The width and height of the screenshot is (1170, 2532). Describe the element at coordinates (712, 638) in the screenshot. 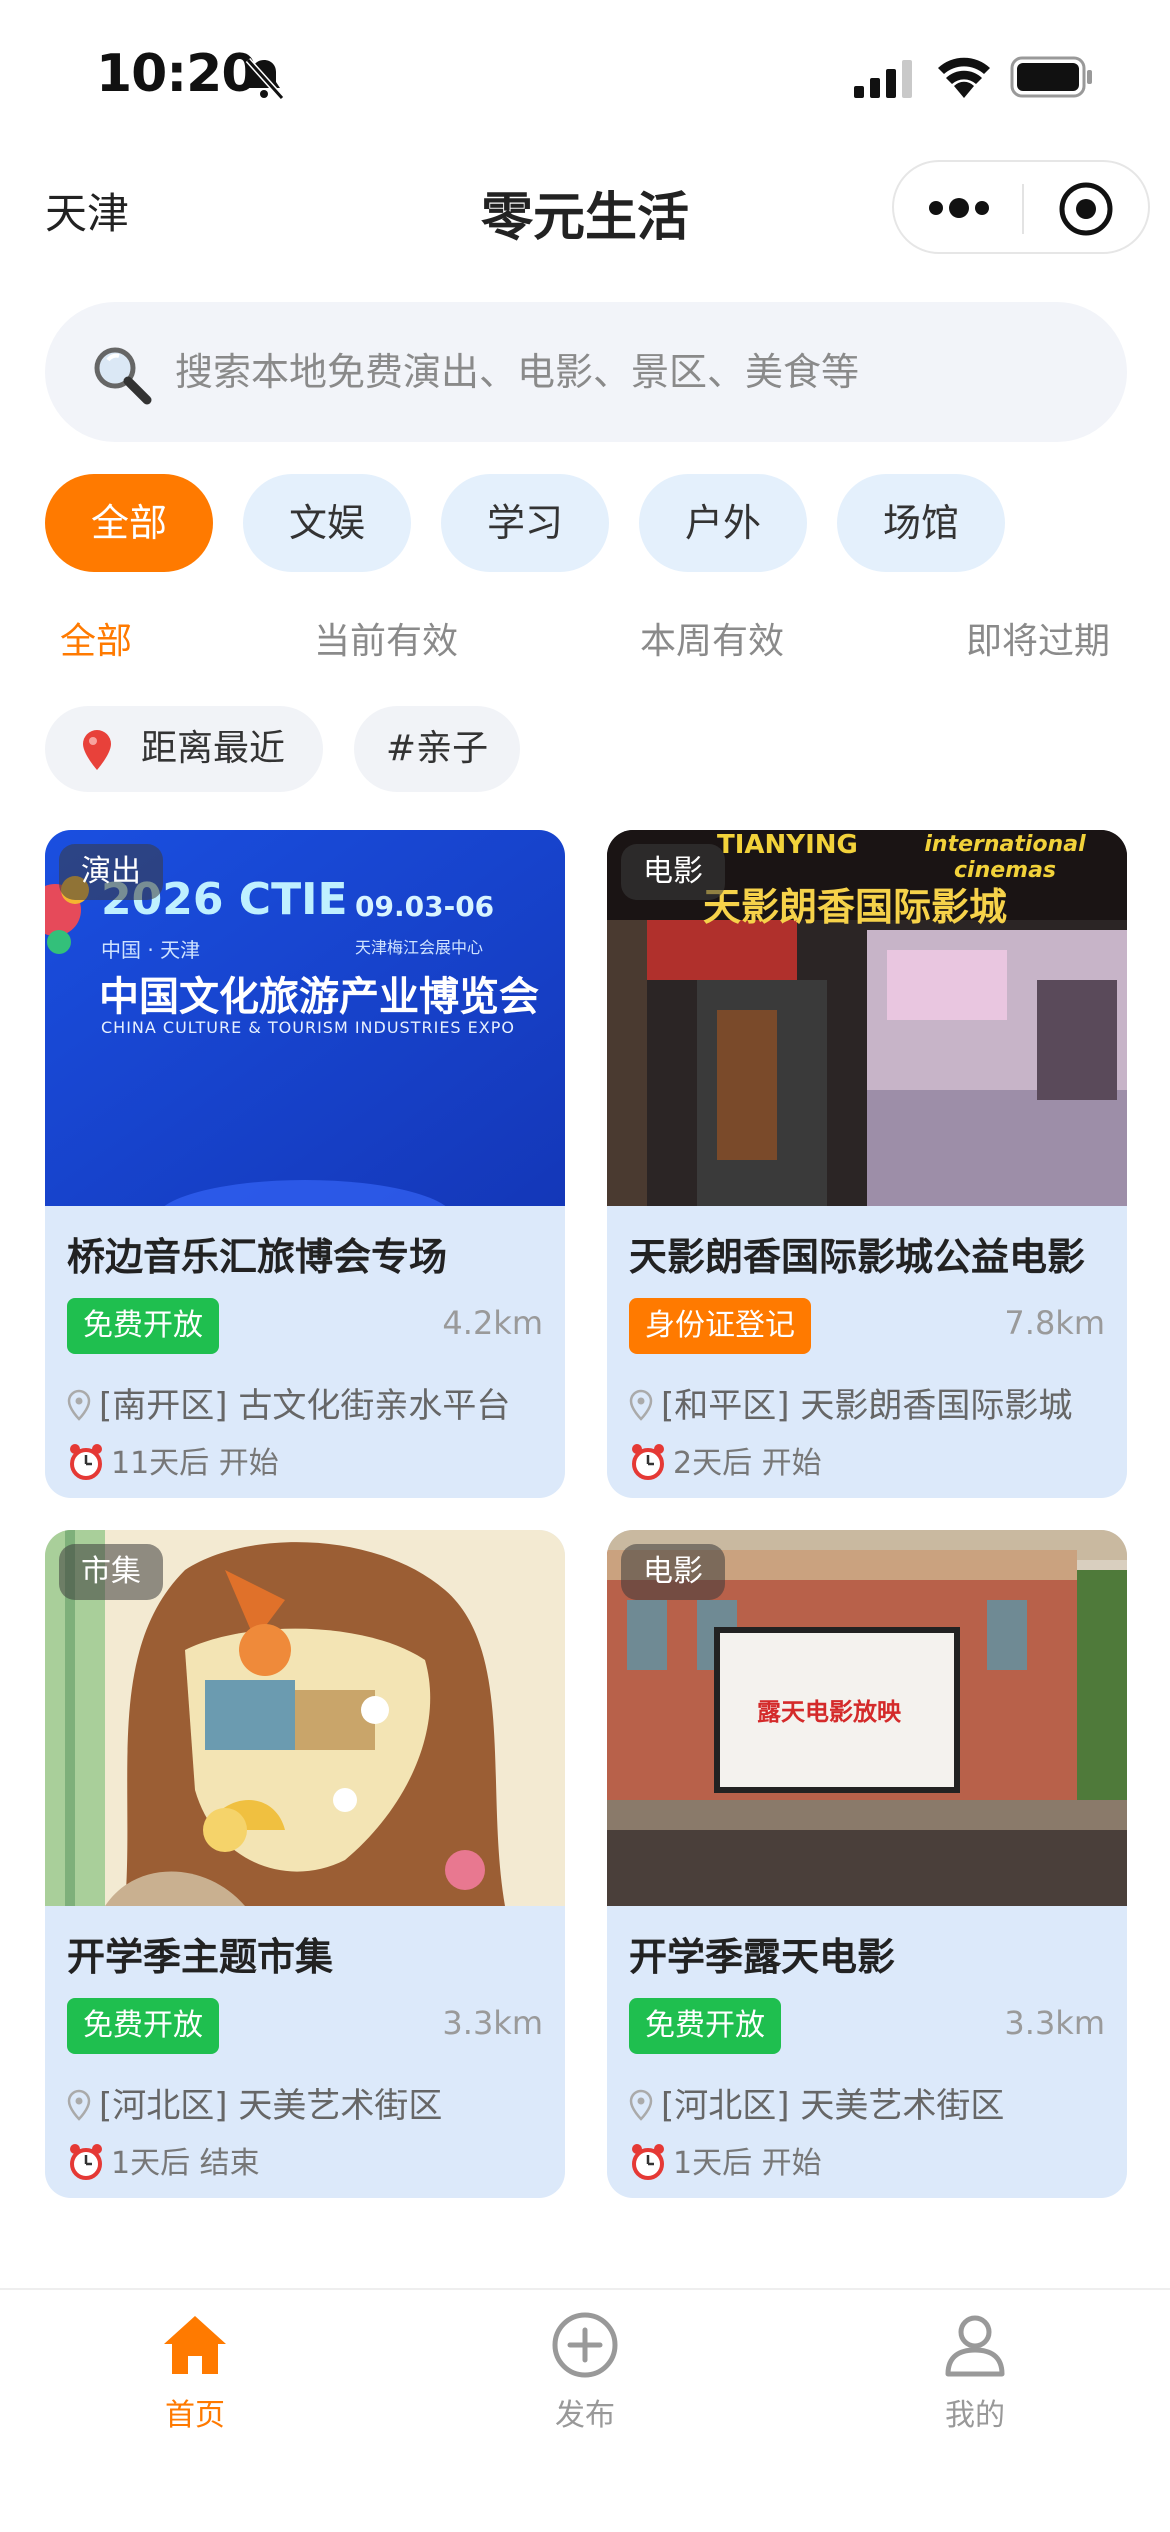

I see `time-filter-this-week: 本周有效` at that location.